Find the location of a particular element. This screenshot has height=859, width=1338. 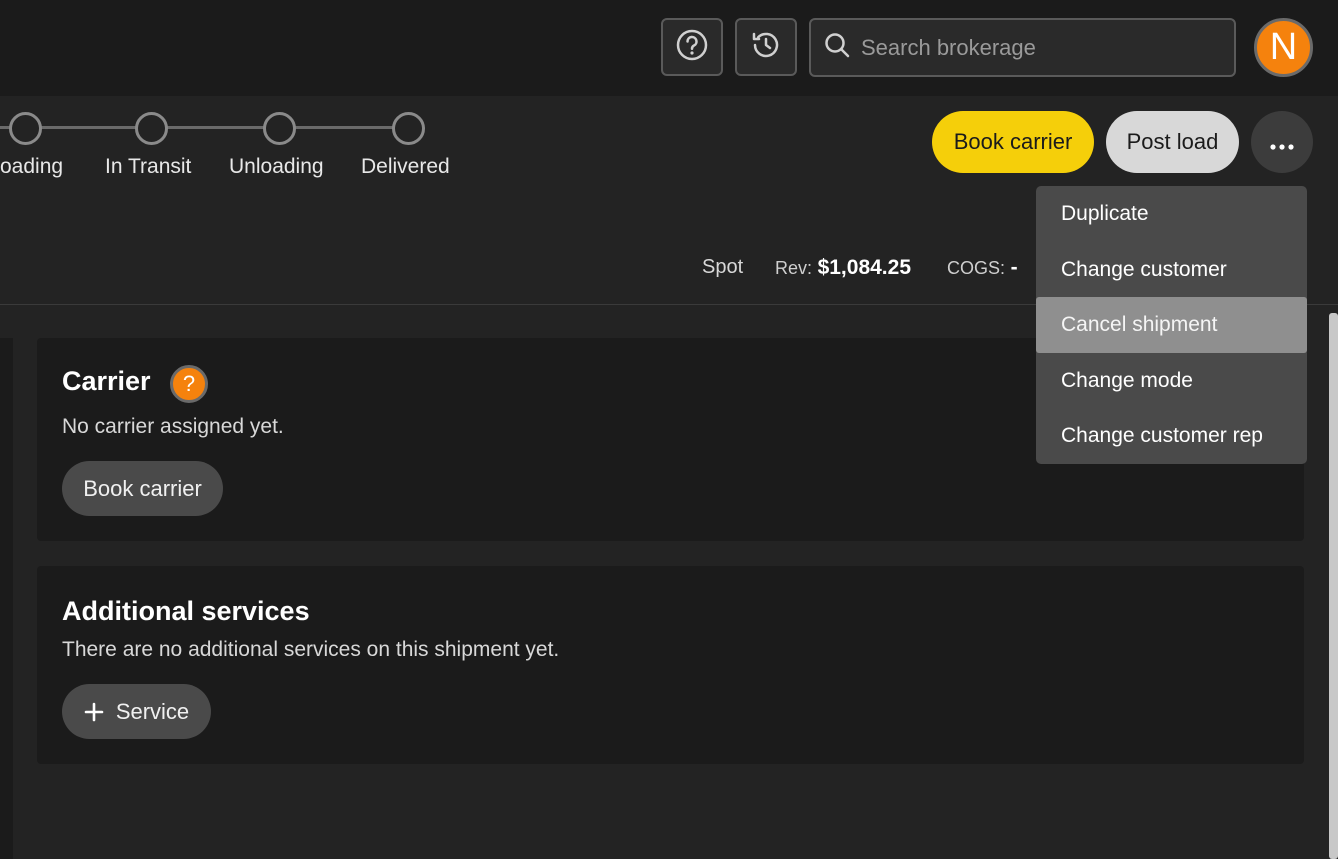

avatar: N is located at coordinates (1283, 47).